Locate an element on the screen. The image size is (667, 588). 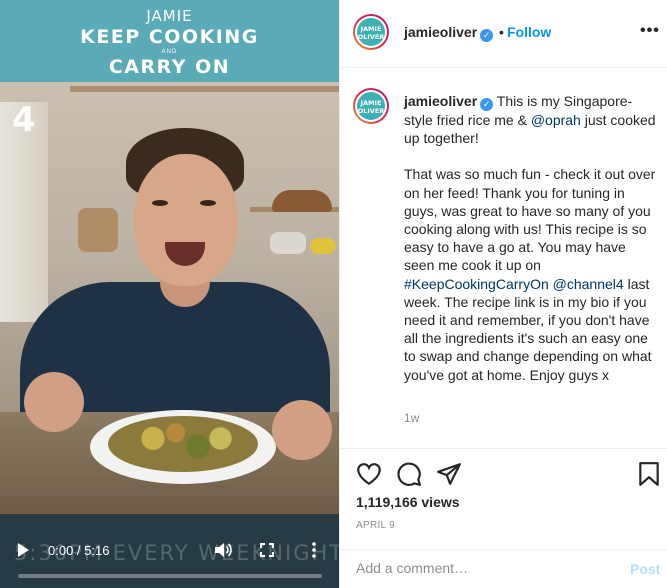
post-actions: 1,119,166 views APRIL 9 Post is located at coordinates (503, 518).